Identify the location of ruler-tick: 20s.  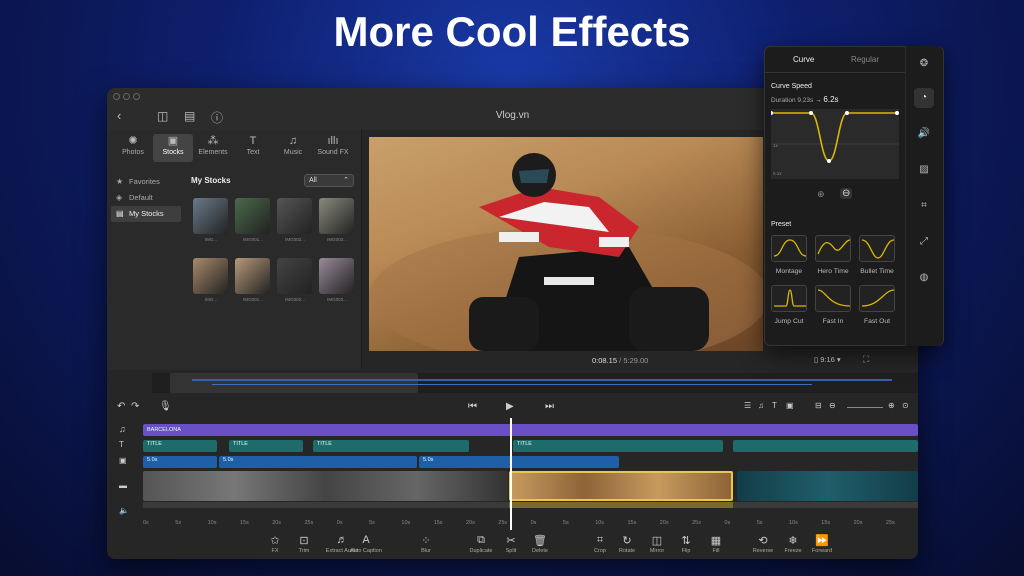
(664, 523).